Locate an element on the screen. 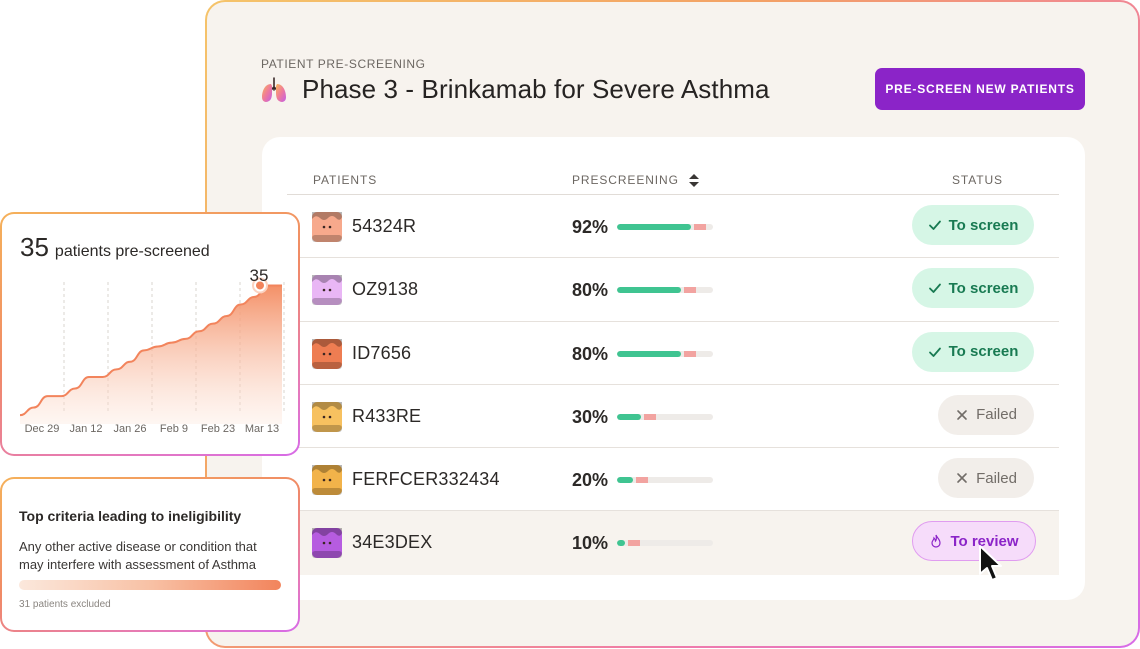 The height and width of the screenshot is (649, 1140). x-tick-label: Mar 13 is located at coordinates (262, 429).